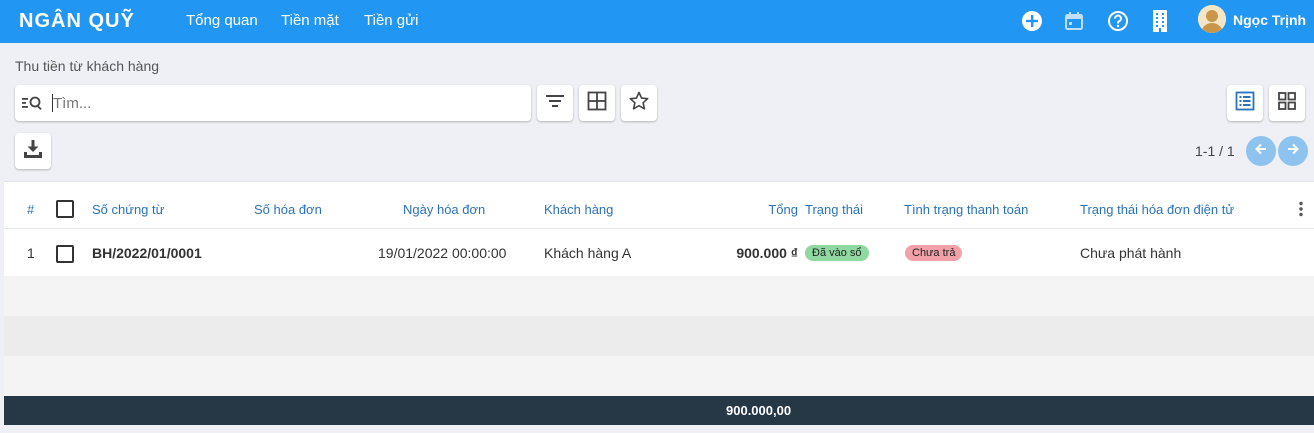  Describe the element at coordinates (1215, 151) in the screenshot. I see `pager-value: 1-1 / 1` at that location.